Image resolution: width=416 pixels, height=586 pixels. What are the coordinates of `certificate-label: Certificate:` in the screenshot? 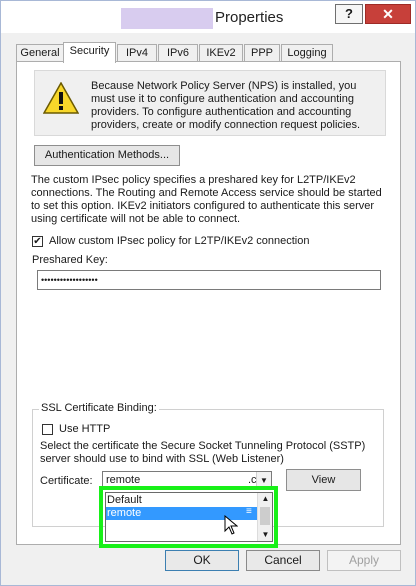 It's located at (66, 481).